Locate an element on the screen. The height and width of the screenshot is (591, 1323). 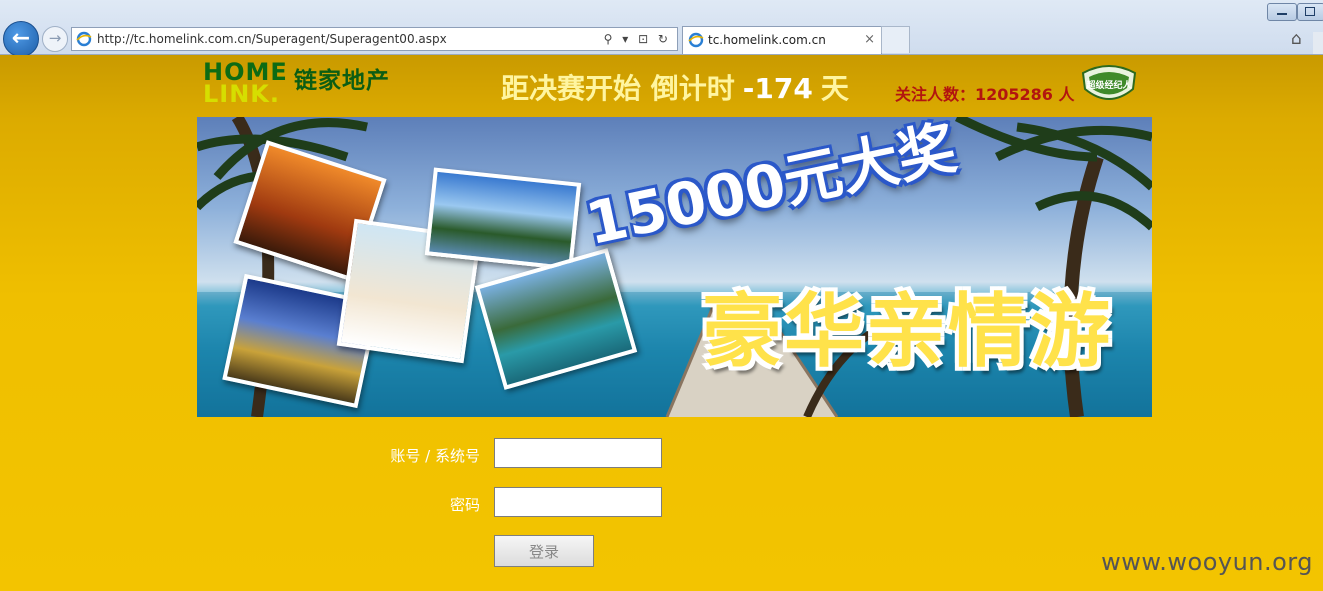
password-label: 密码 is located at coordinates (464, 505).